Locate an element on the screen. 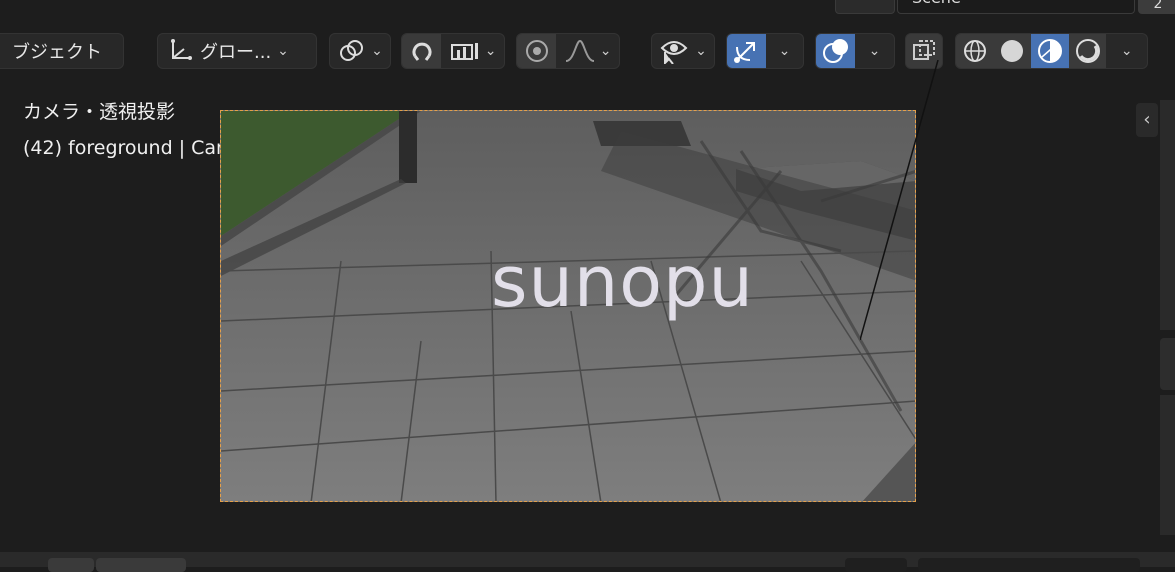  sidebar-tab-strip-lower is located at coordinates (1167, 465).